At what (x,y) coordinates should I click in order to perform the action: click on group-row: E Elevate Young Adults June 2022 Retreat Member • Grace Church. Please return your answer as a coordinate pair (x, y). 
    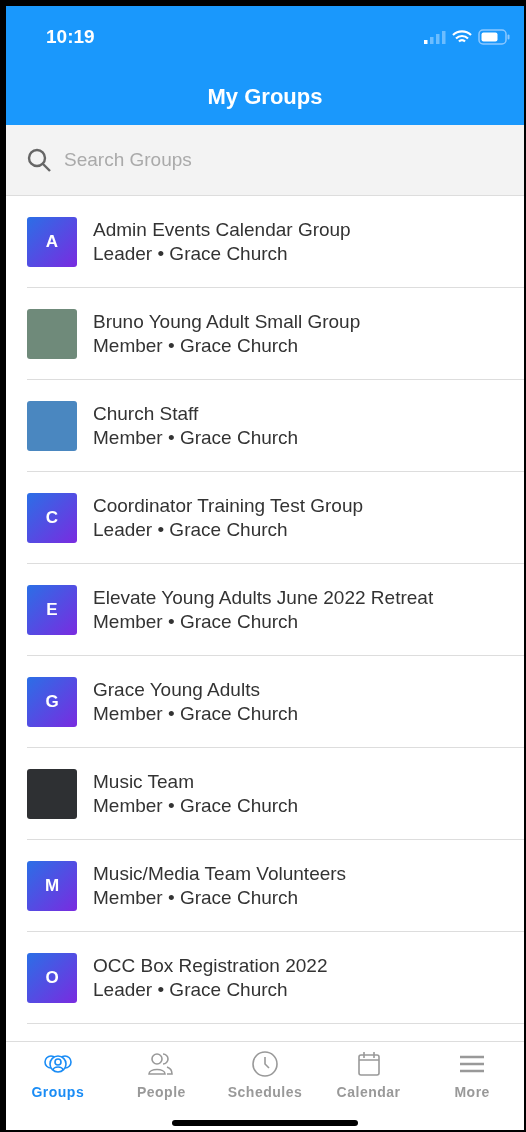
    Looking at the image, I should click on (275, 610).